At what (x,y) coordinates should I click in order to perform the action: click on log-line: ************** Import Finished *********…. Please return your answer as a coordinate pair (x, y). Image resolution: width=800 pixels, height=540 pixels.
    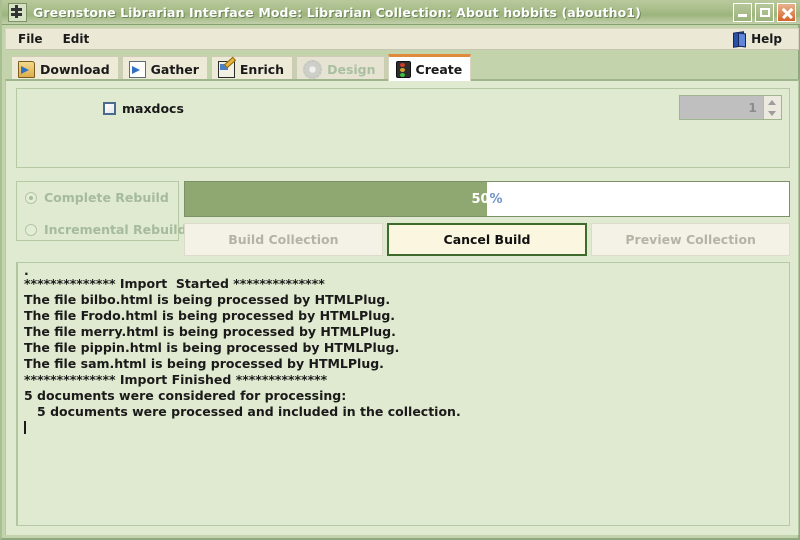
    Looking at the image, I should click on (176, 379).